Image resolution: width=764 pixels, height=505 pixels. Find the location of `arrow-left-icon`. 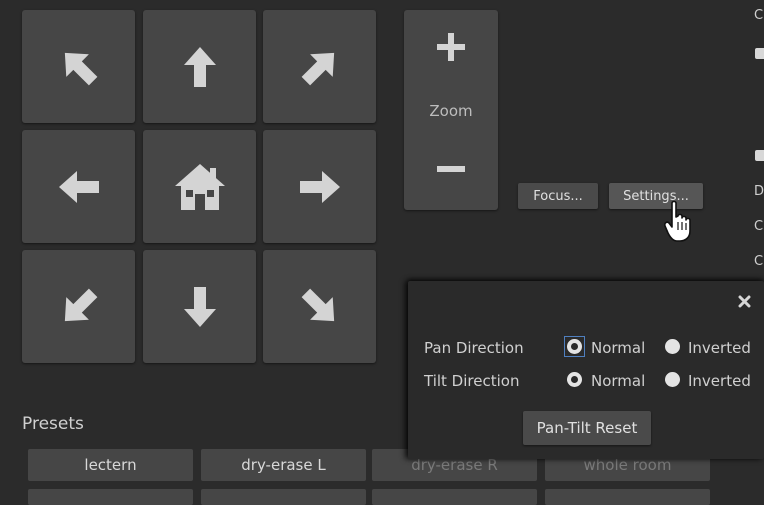

arrow-left-icon is located at coordinates (78, 186).